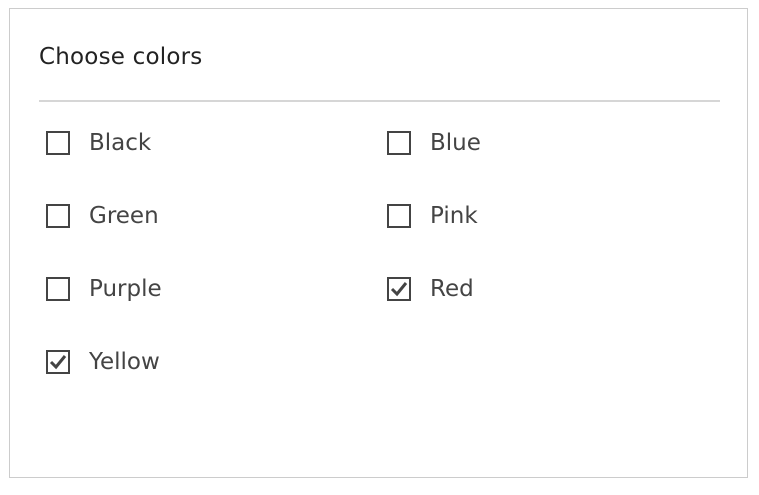 The image size is (759, 495). I want to click on checkbox-black: Black, so click(98, 143).